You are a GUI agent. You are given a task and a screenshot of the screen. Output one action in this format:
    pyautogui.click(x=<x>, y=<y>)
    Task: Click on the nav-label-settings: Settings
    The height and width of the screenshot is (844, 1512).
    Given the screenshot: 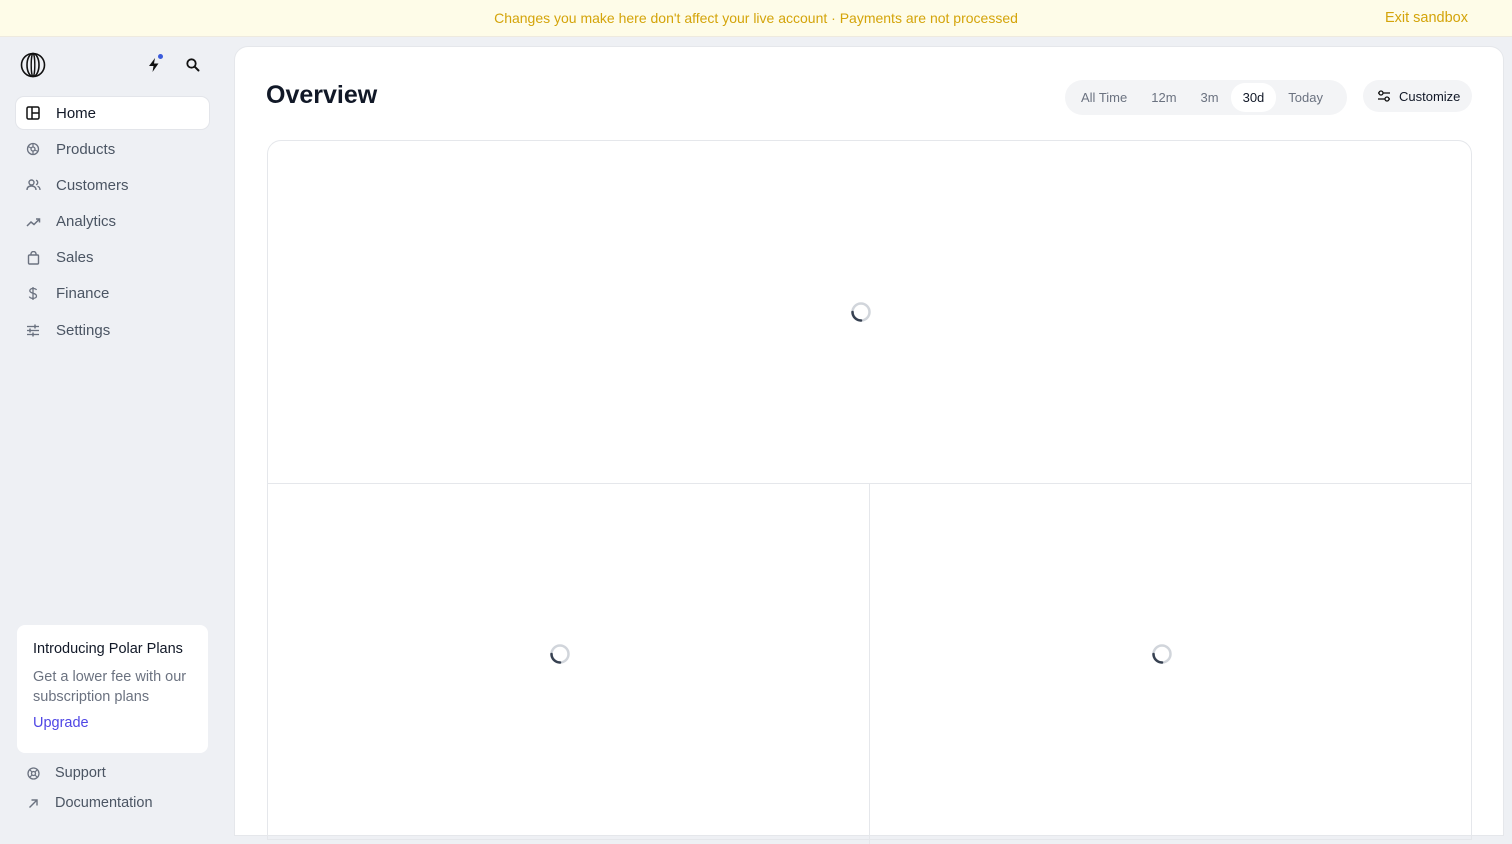 What is the action you would take?
    pyautogui.click(x=83, y=330)
    